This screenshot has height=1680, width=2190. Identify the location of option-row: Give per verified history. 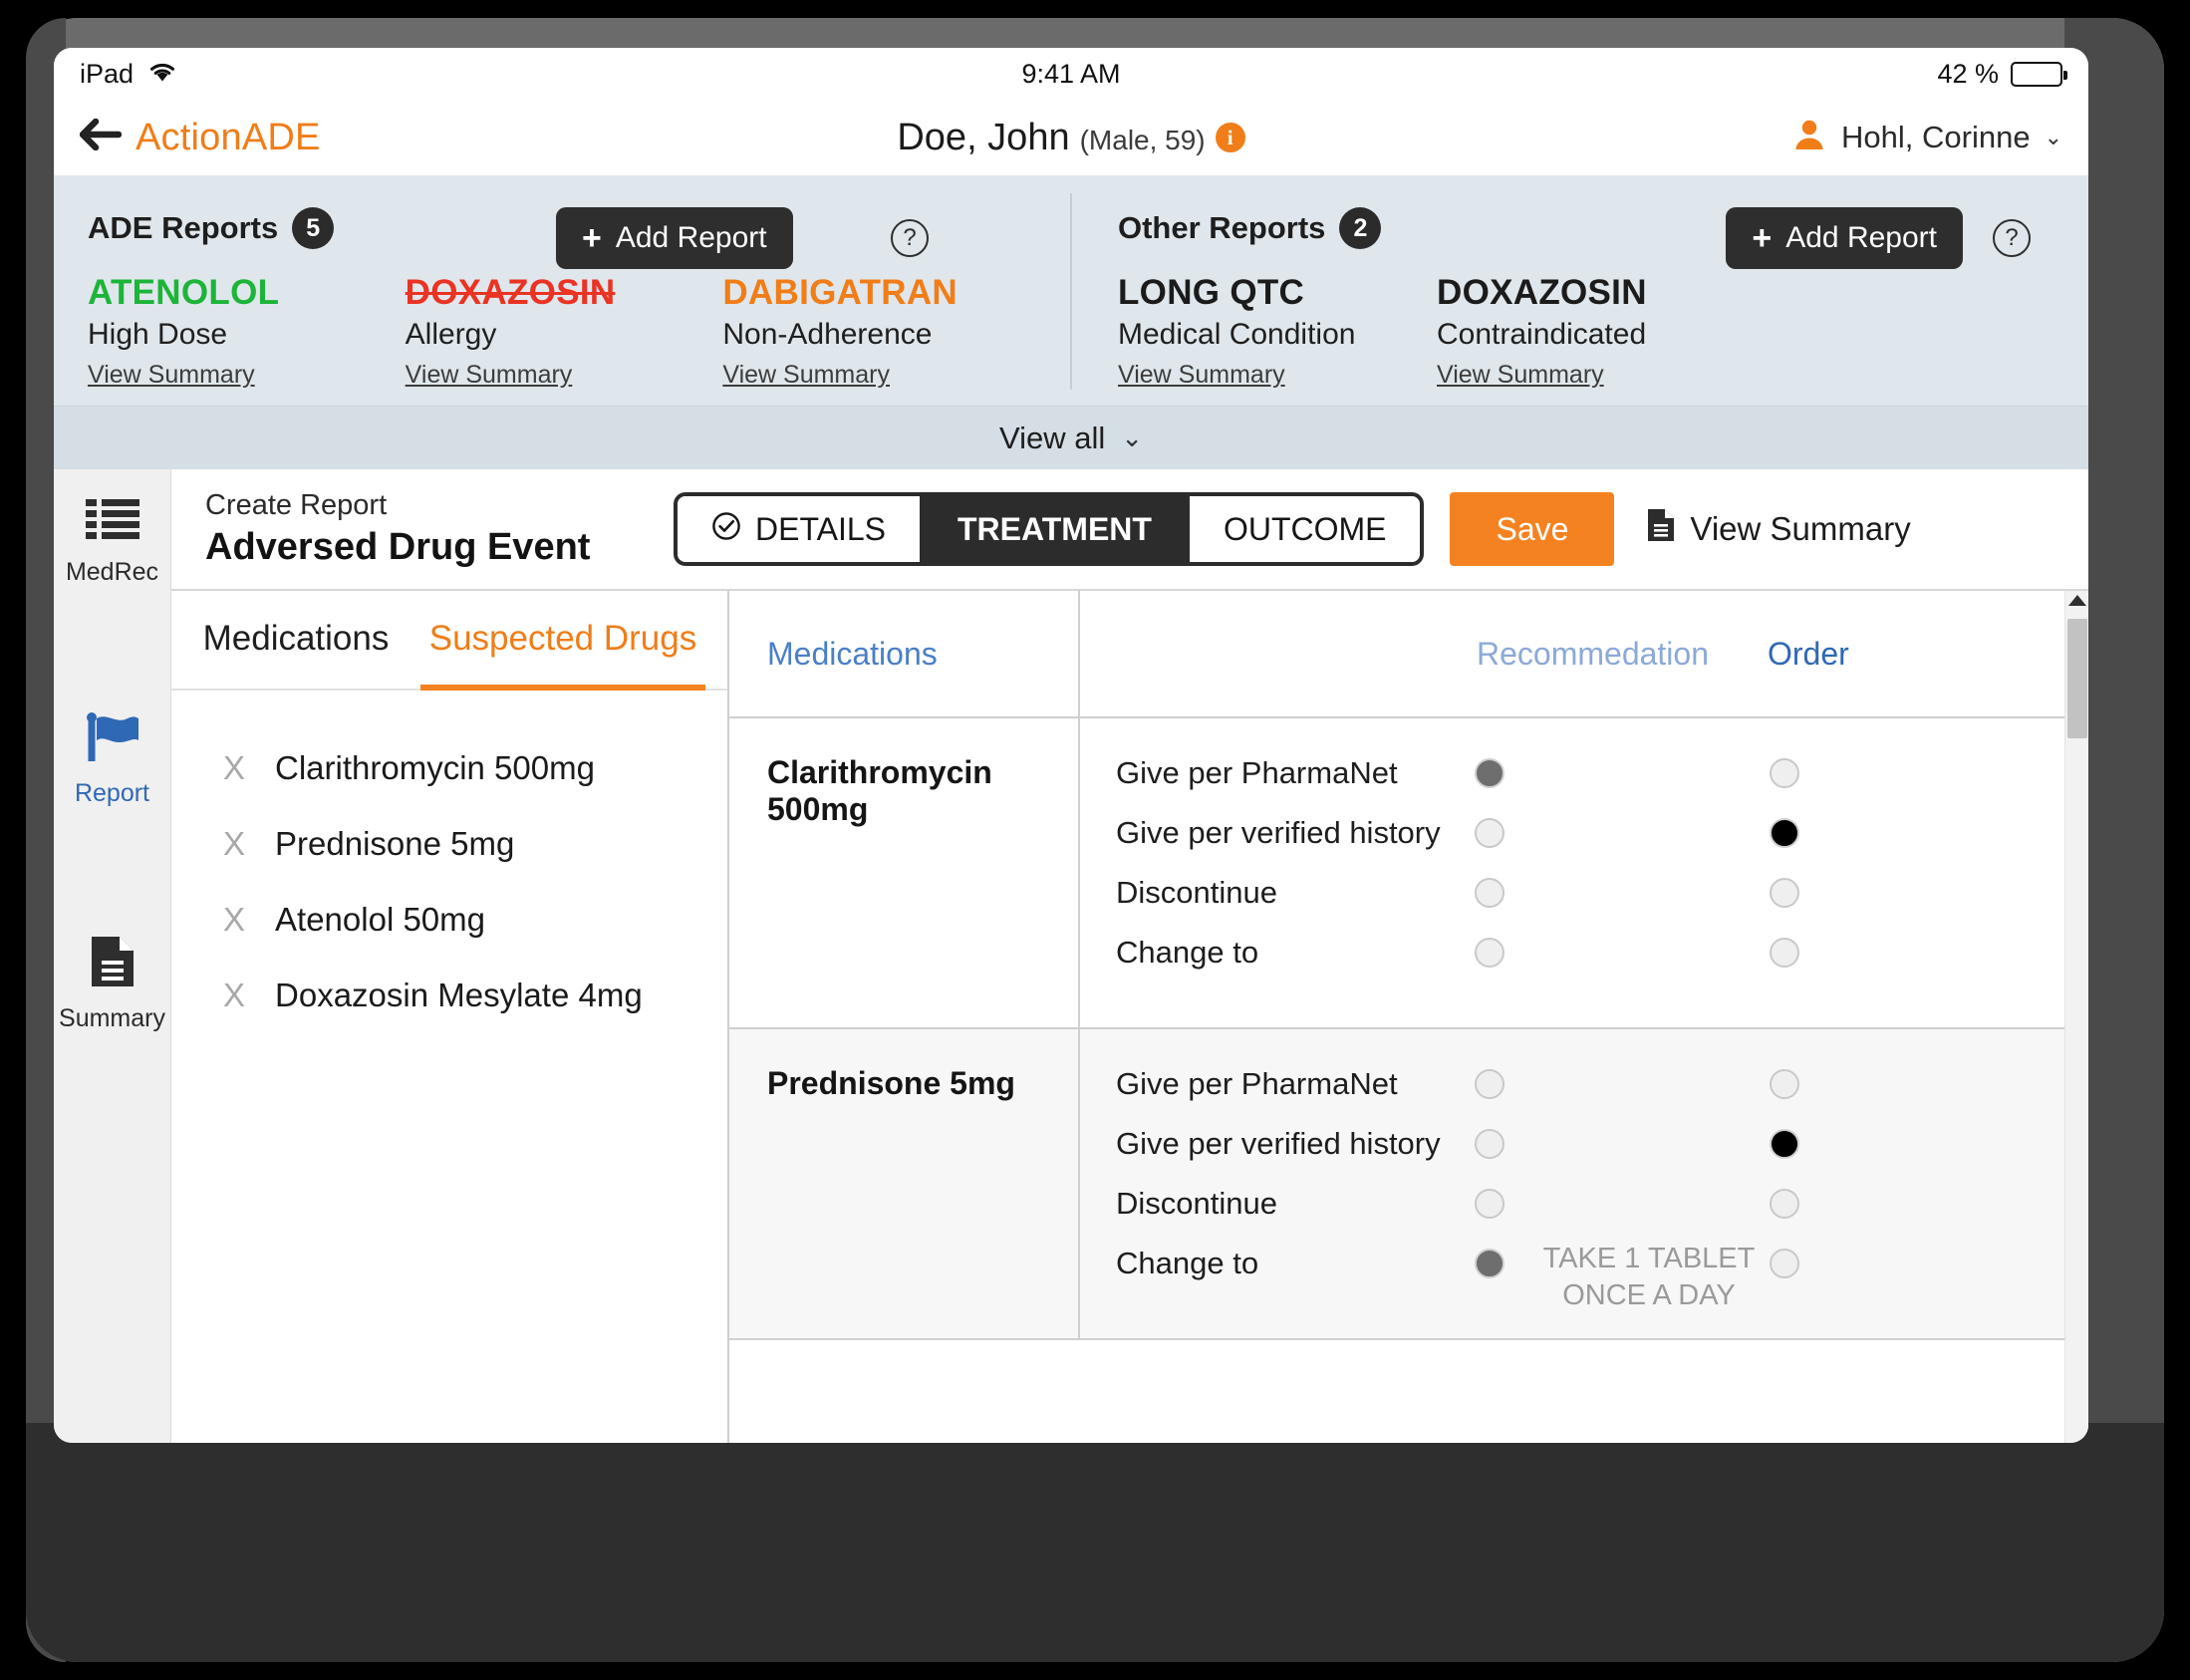
(1584, 838).